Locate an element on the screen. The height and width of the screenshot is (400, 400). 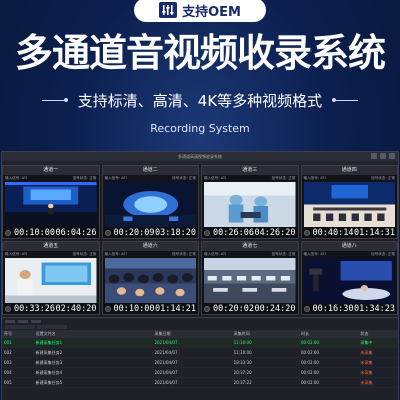
table-cell: 11:10:00 is located at coordinates (265, 343).